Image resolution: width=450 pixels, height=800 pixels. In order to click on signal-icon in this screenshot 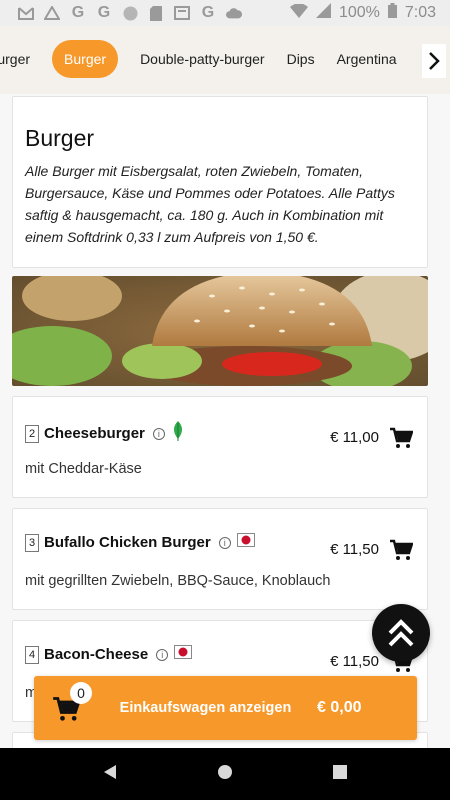, I will do `click(323, 13)`.